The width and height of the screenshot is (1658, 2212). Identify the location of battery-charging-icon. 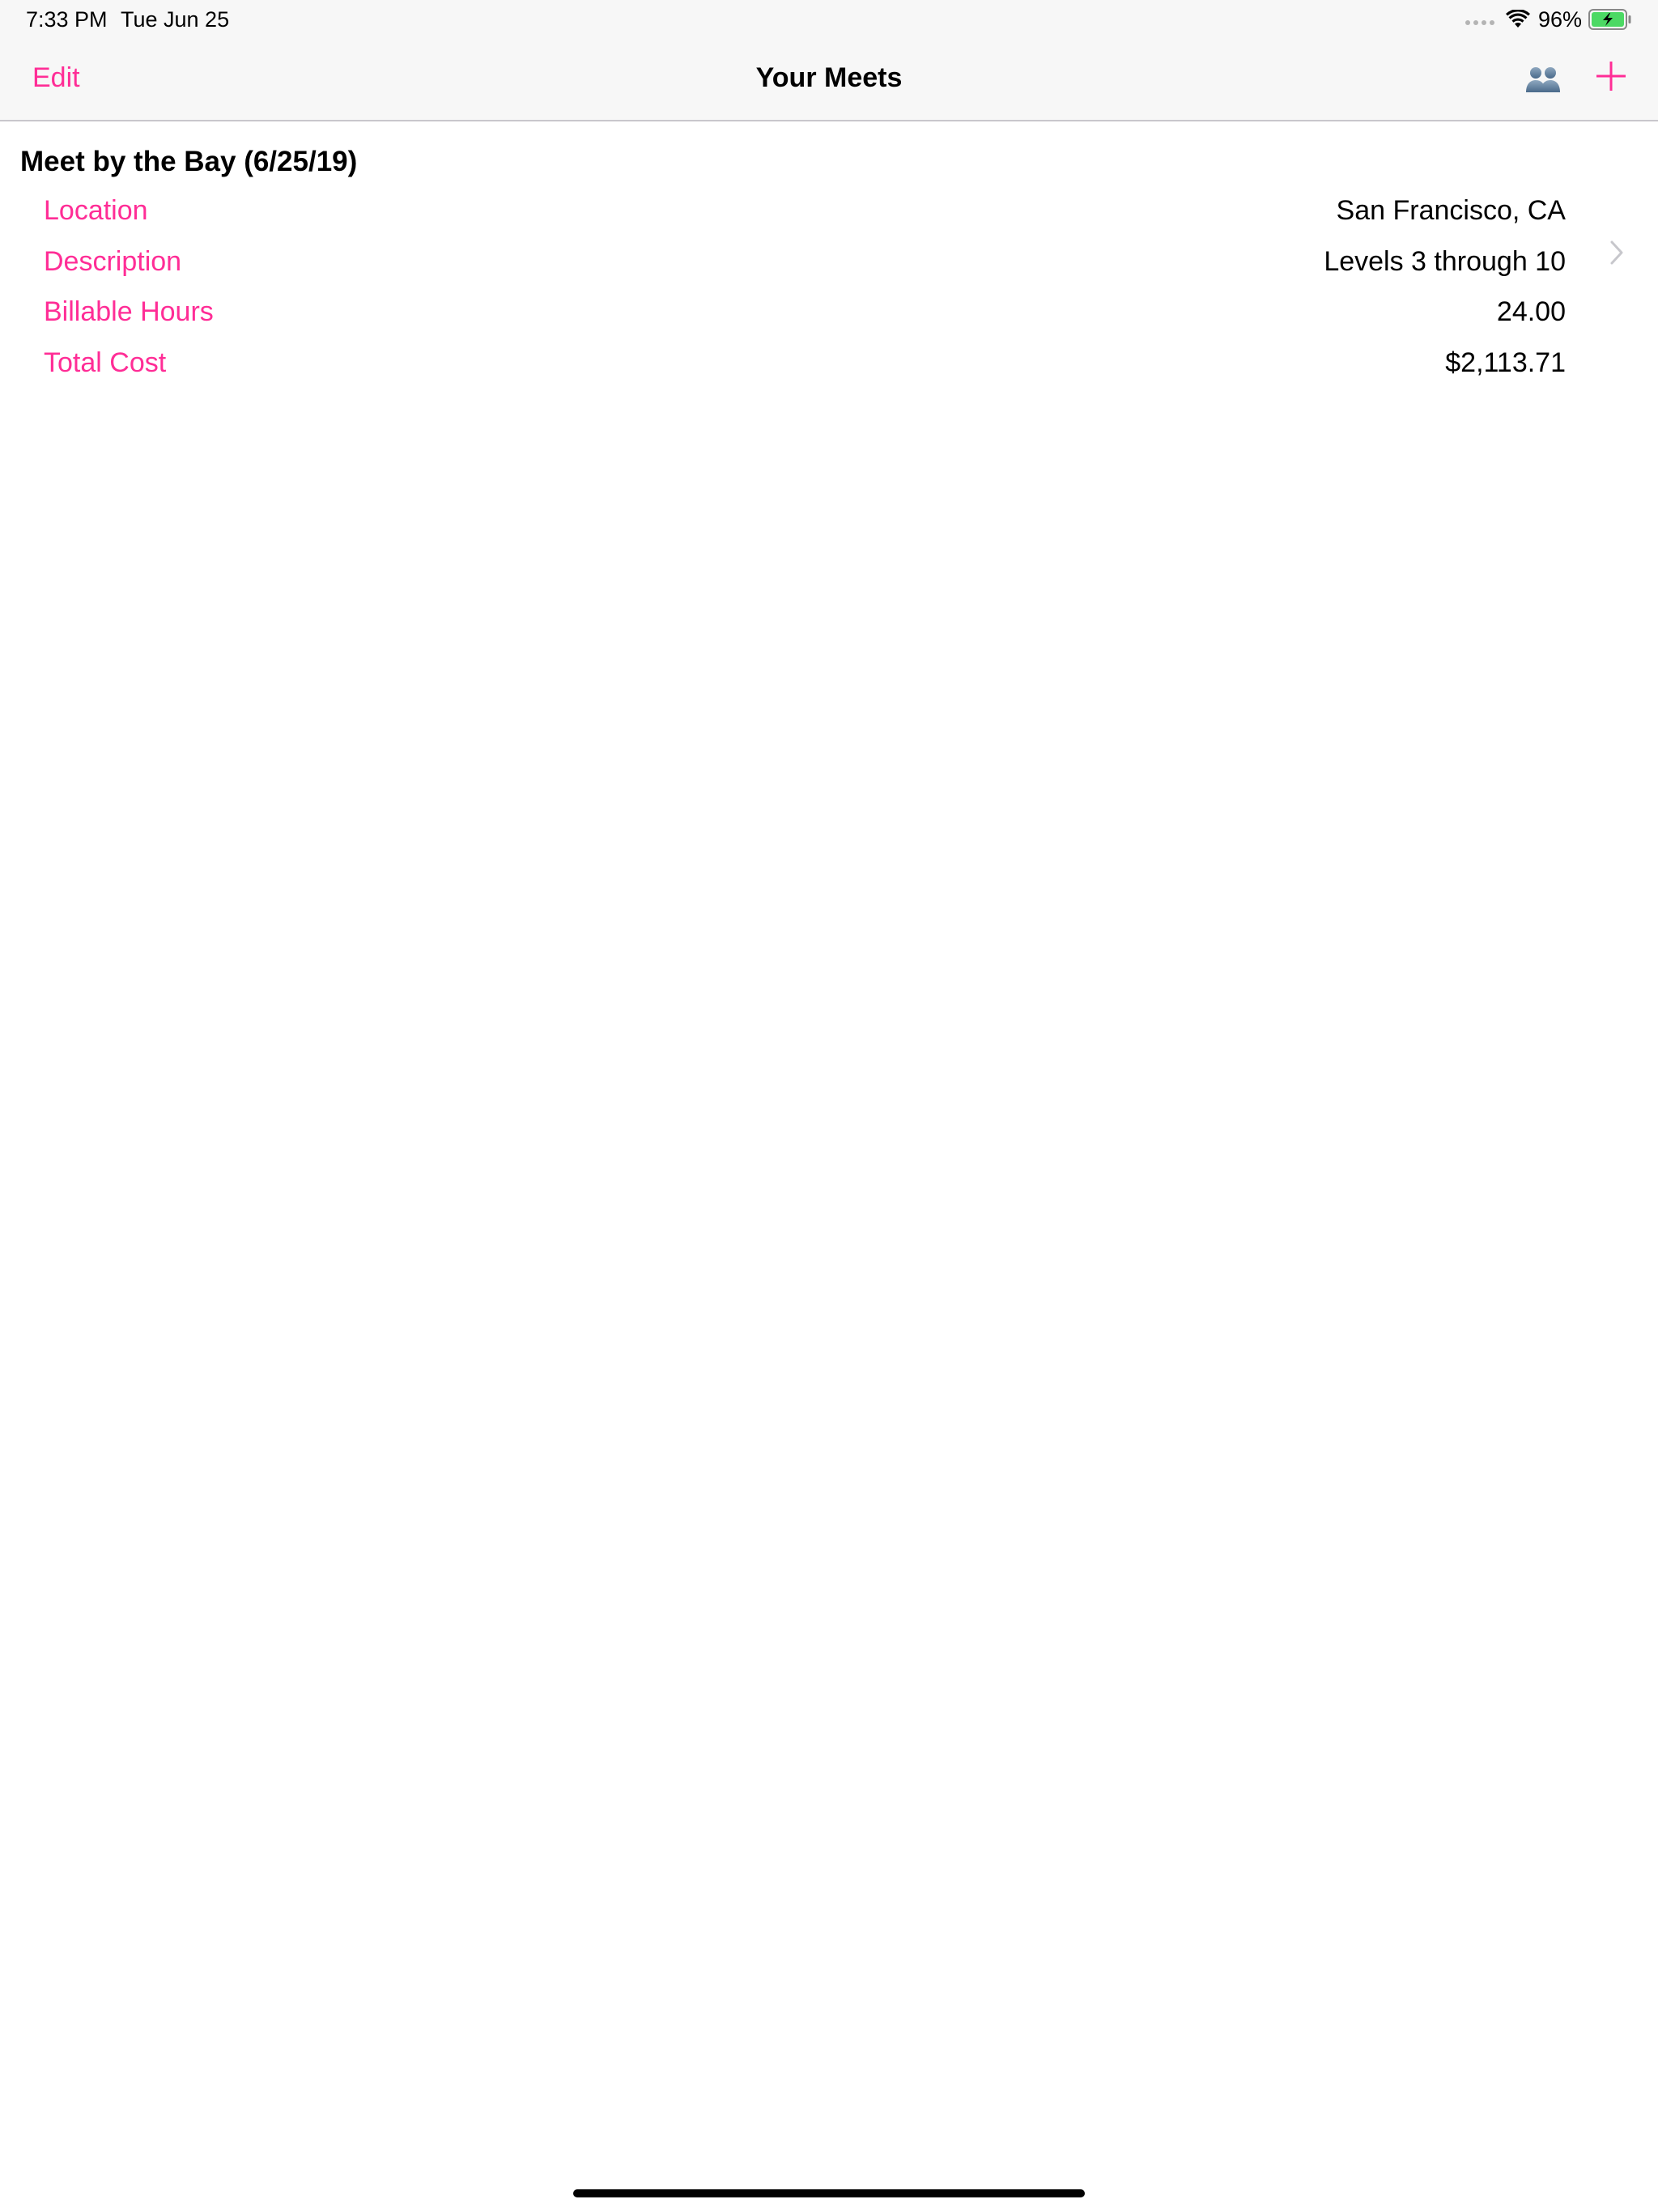
(1609, 19).